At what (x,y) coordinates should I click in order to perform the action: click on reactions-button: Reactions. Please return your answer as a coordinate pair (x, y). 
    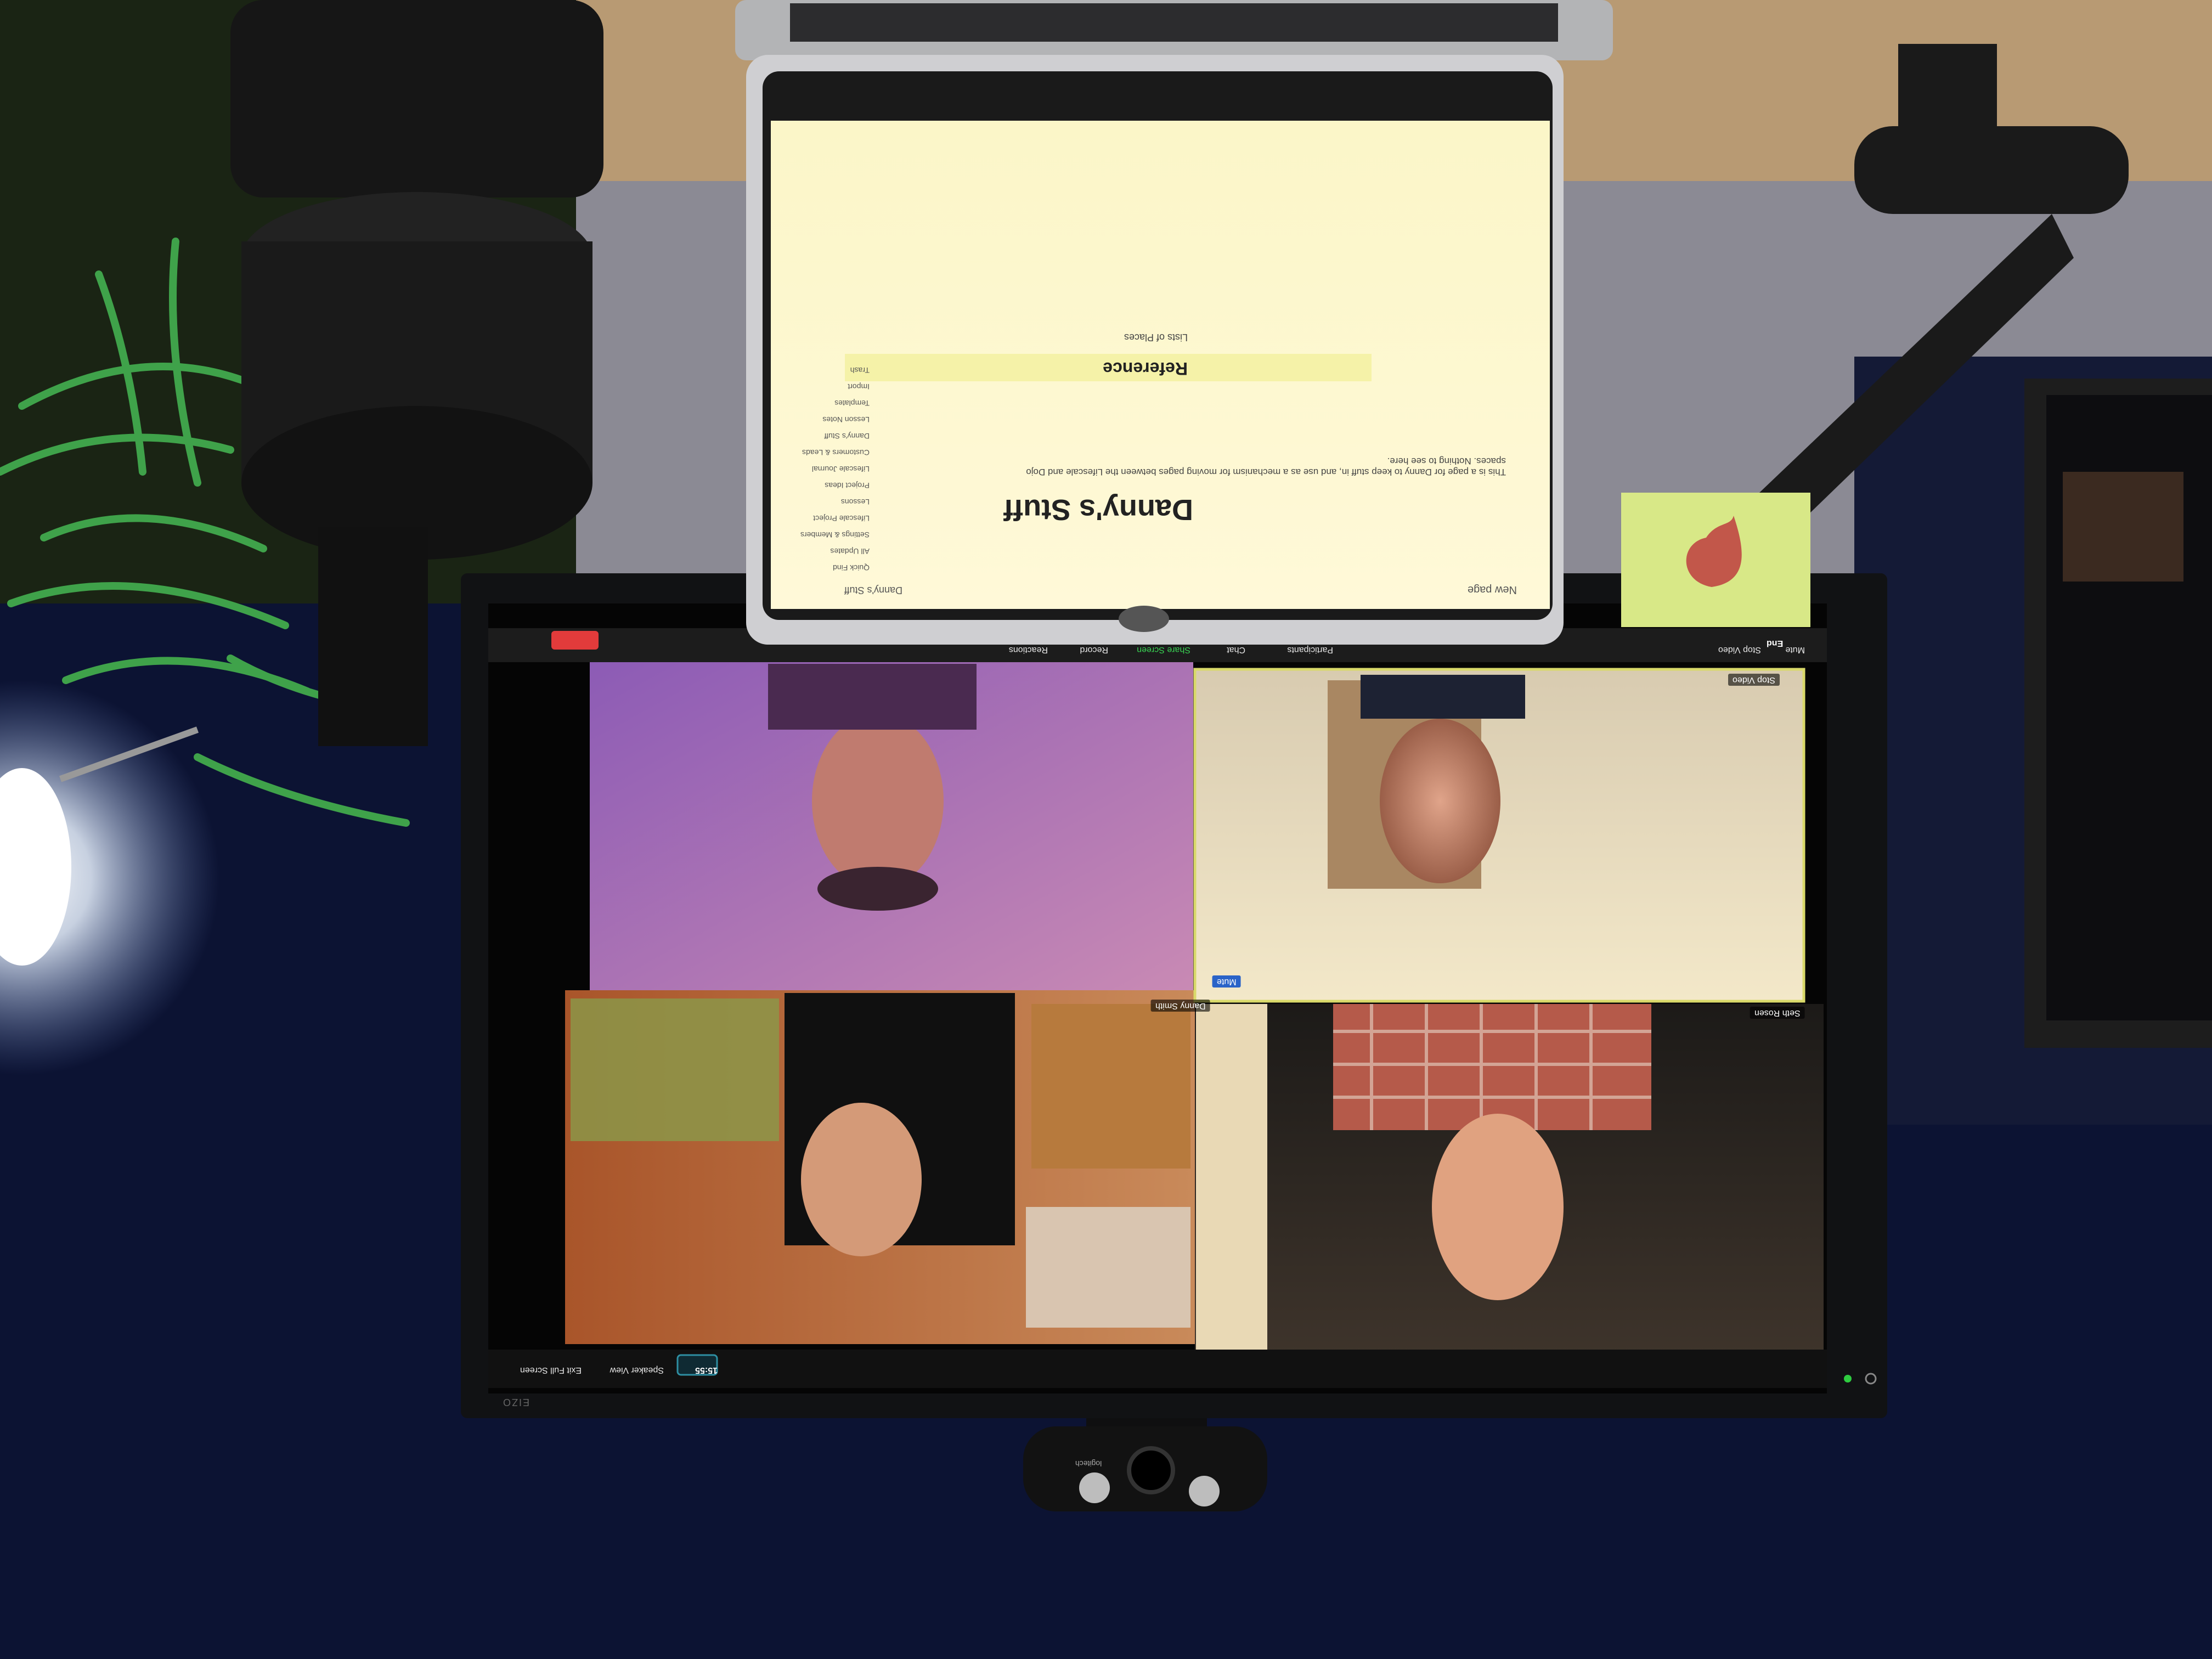
    Looking at the image, I should click on (1028, 649).